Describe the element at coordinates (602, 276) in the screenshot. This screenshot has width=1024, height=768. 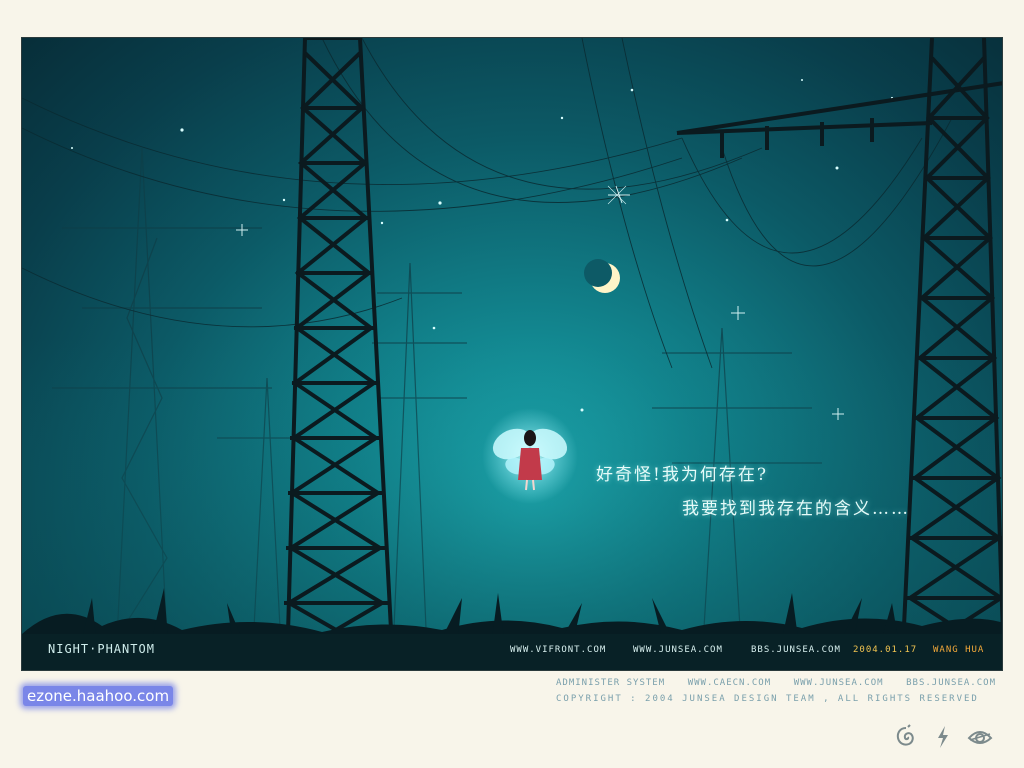
I see `crescent-moon` at that location.